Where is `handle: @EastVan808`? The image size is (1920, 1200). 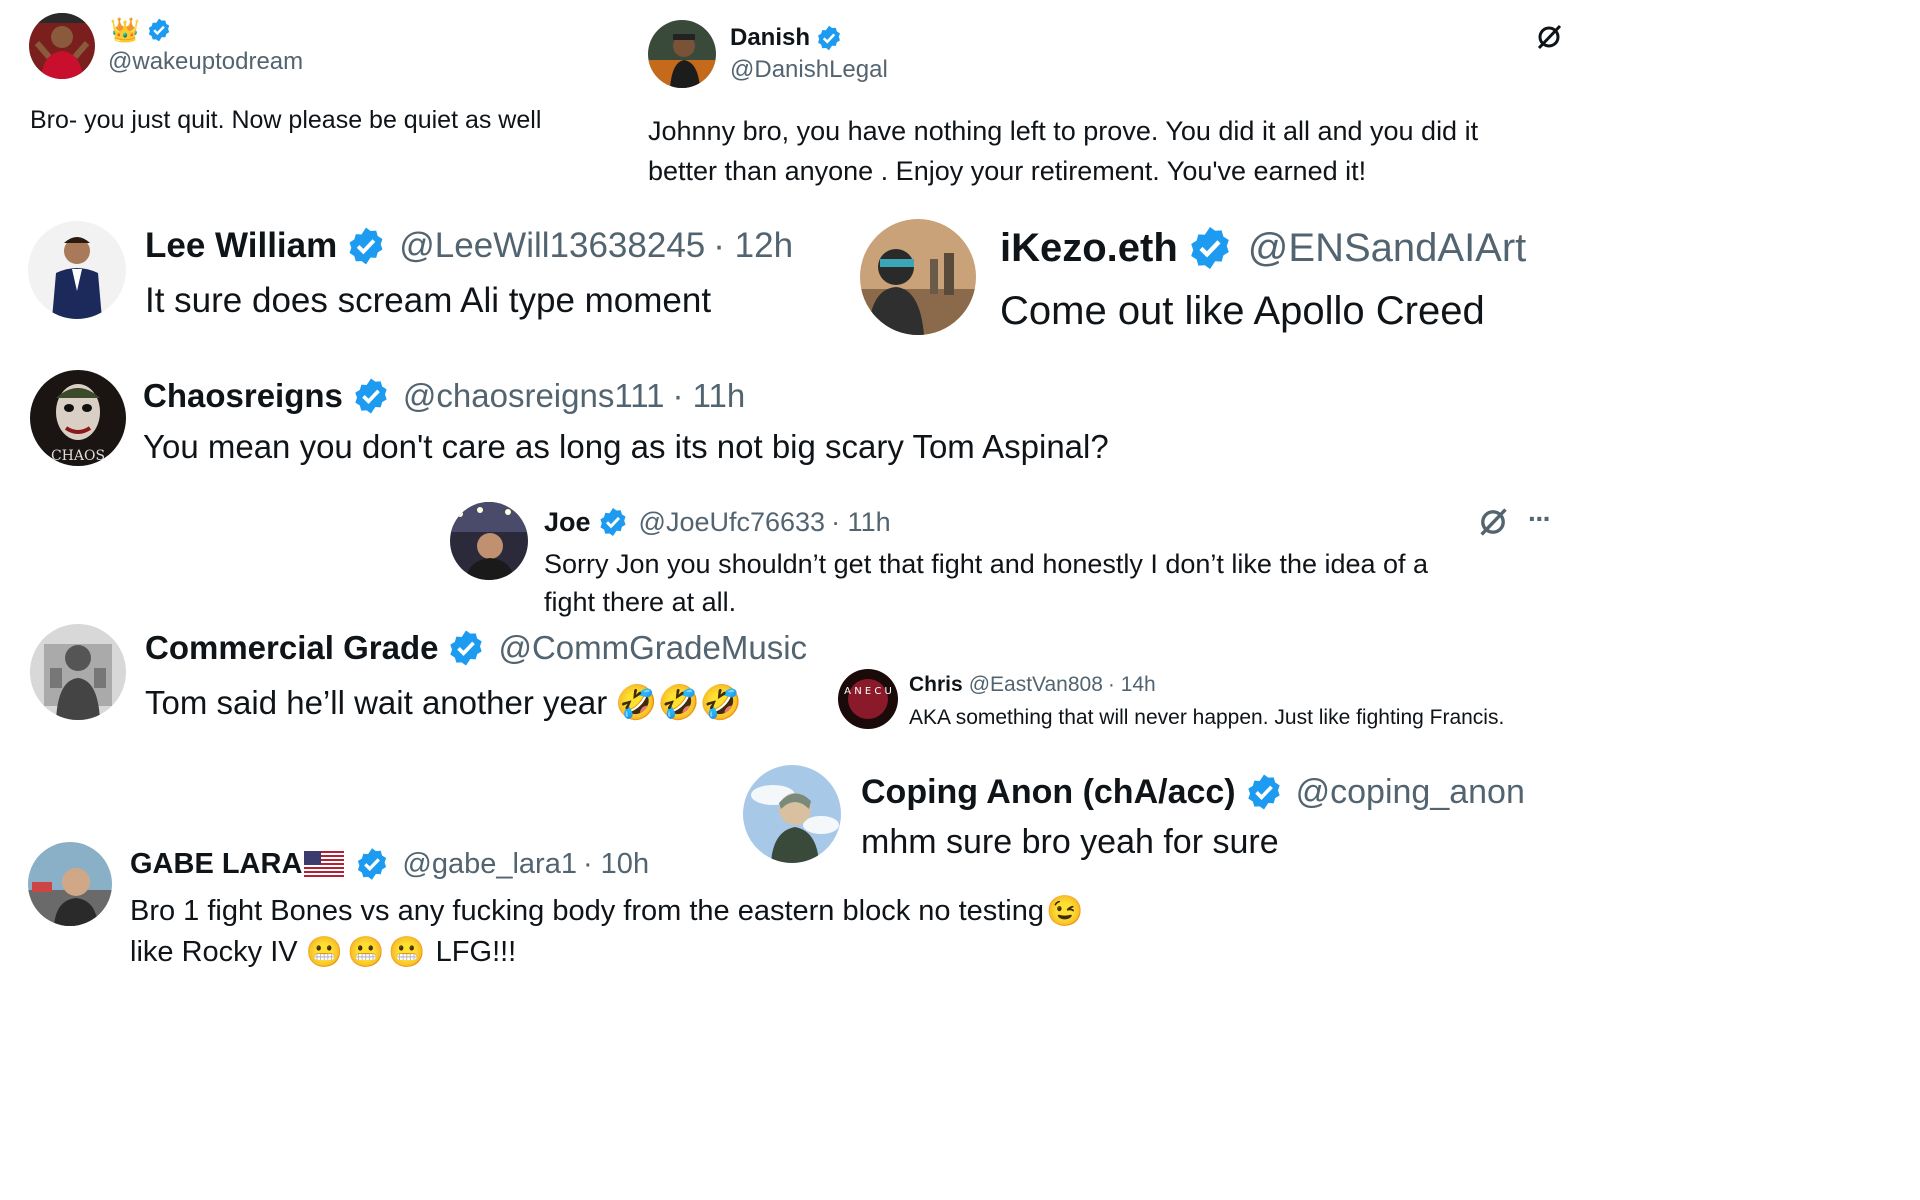
handle: @EastVan808 is located at coordinates (1036, 685).